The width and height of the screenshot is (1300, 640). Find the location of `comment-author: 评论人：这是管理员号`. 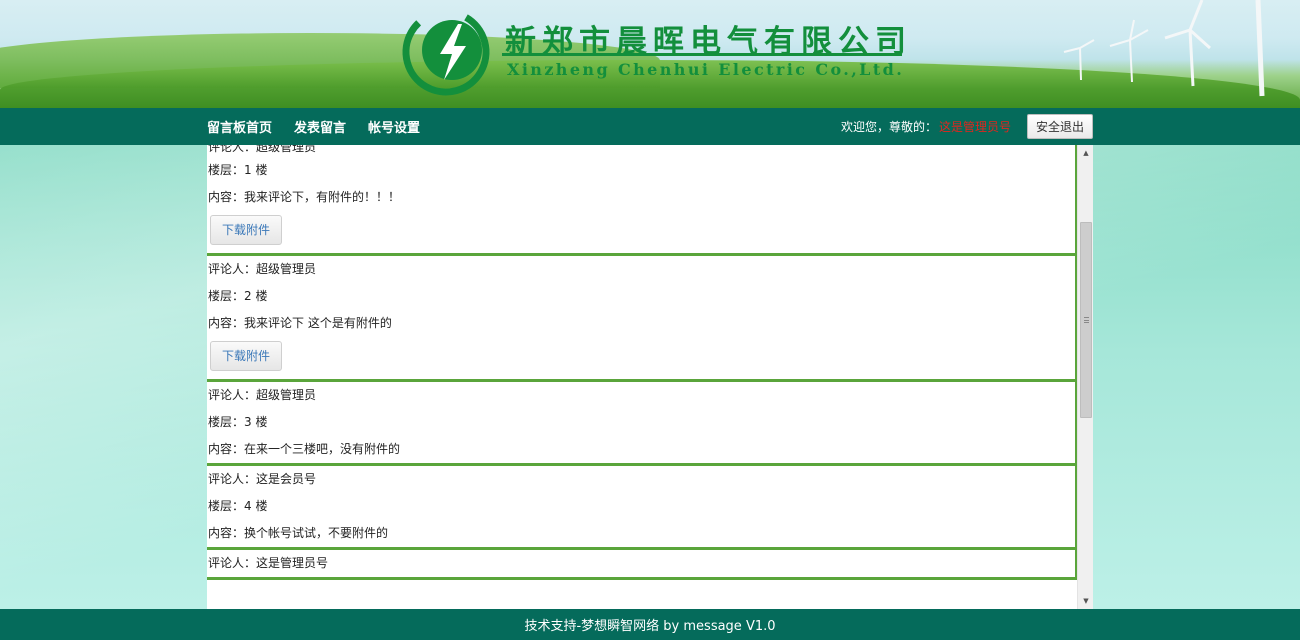

comment-author: 评论人：这是管理员号 is located at coordinates (268, 563).